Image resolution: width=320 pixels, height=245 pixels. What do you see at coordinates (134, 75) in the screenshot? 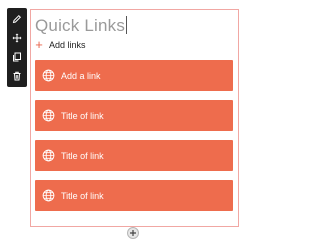
I see `link-tile: Add a link` at bounding box center [134, 75].